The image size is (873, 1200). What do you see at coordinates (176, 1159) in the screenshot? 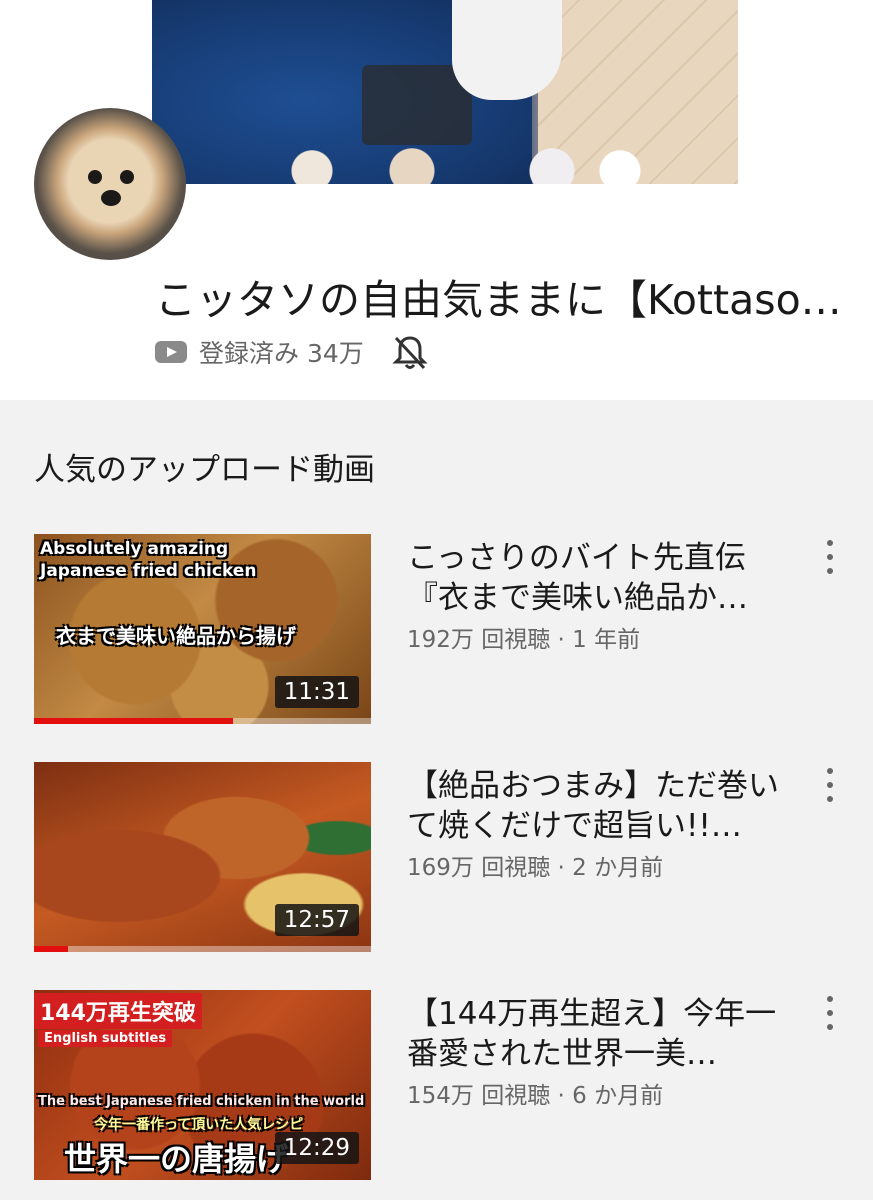
I see `thumbnail-caption: 世界一の唐揚げ` at bounding box center [176, 1159].